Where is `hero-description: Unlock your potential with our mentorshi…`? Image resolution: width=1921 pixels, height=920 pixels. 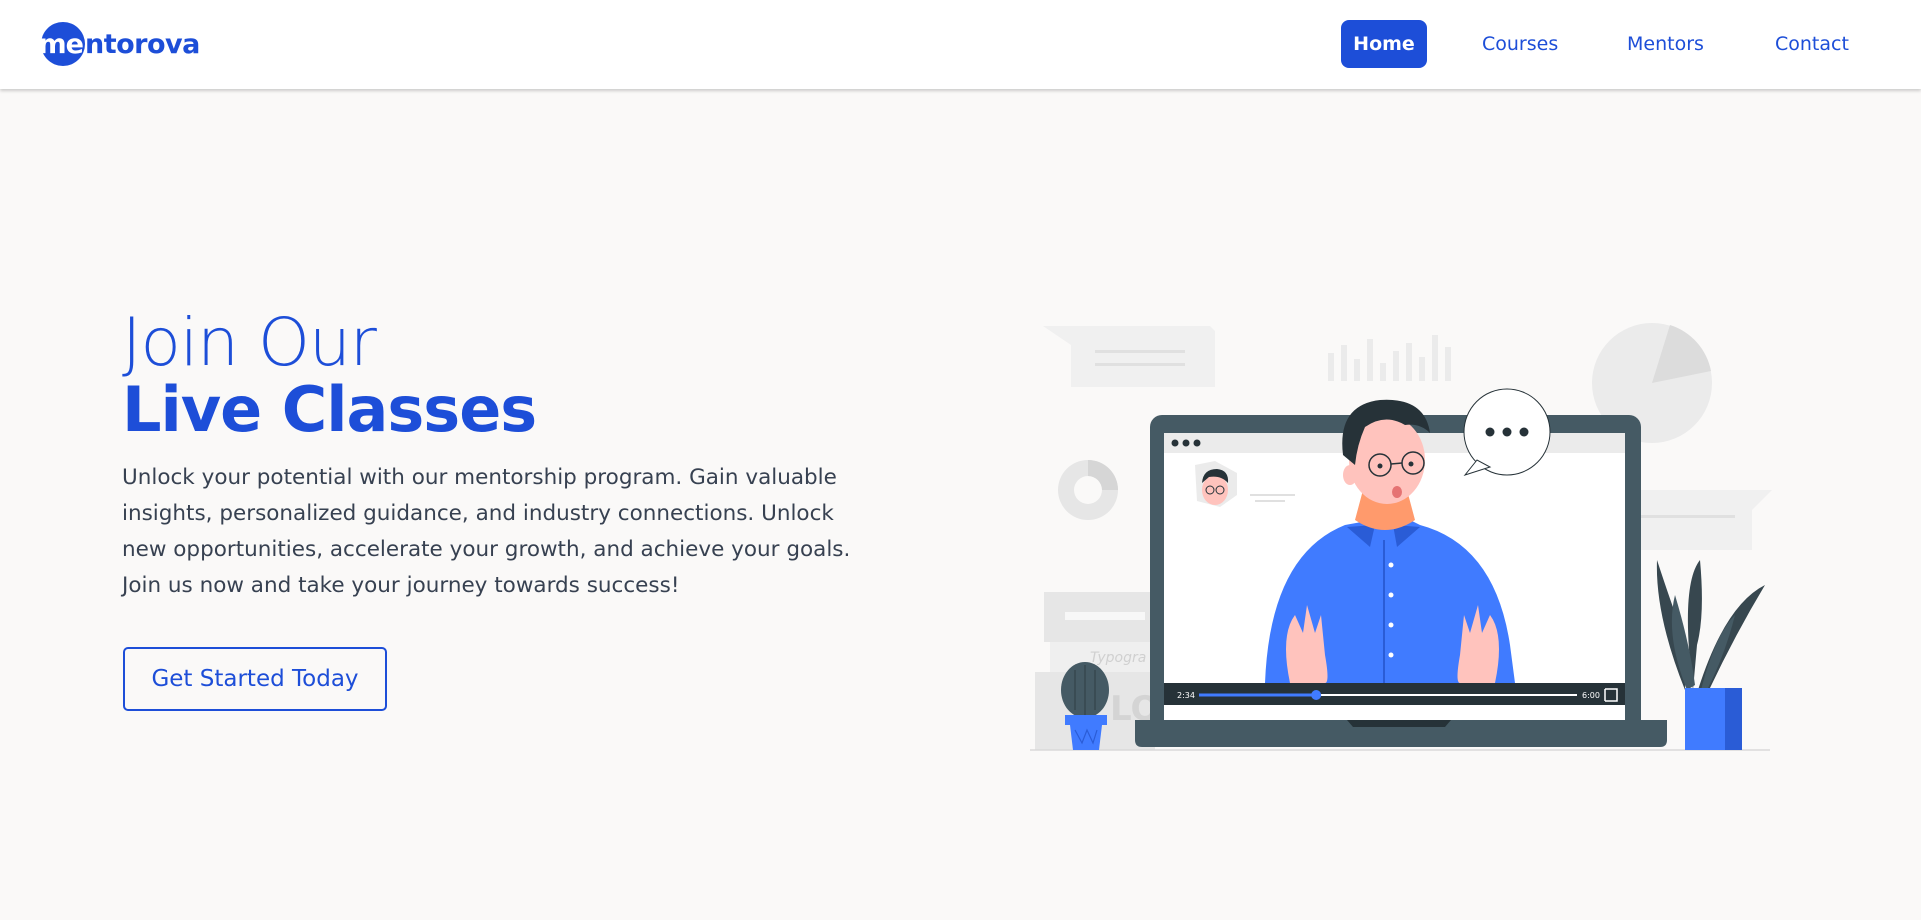 hero-description: Unlock your potential with our mentorshi… is located at coordinates (486, 531).